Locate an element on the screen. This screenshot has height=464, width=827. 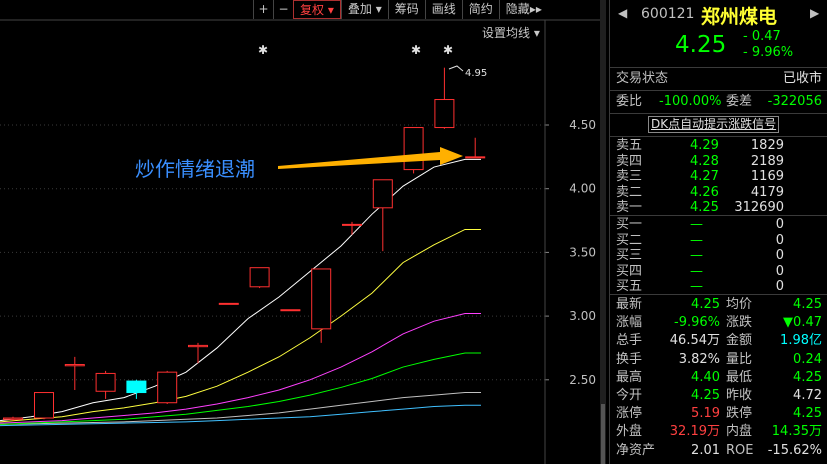
dk-signal-link: DK点自动提示涨跌信号 is located at coordinates (714, 124).